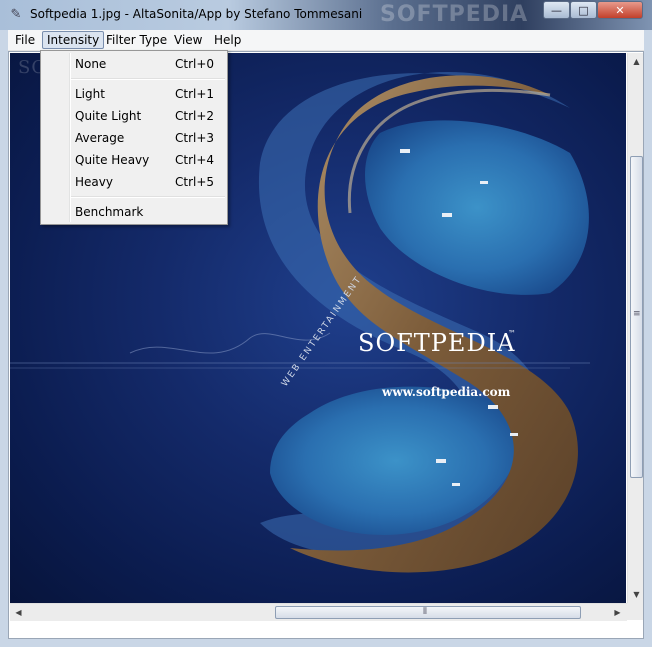  Describe the element at coordinates (617, 612) in the screenshot. I see `scroll-right-icon: ▶` at that location.